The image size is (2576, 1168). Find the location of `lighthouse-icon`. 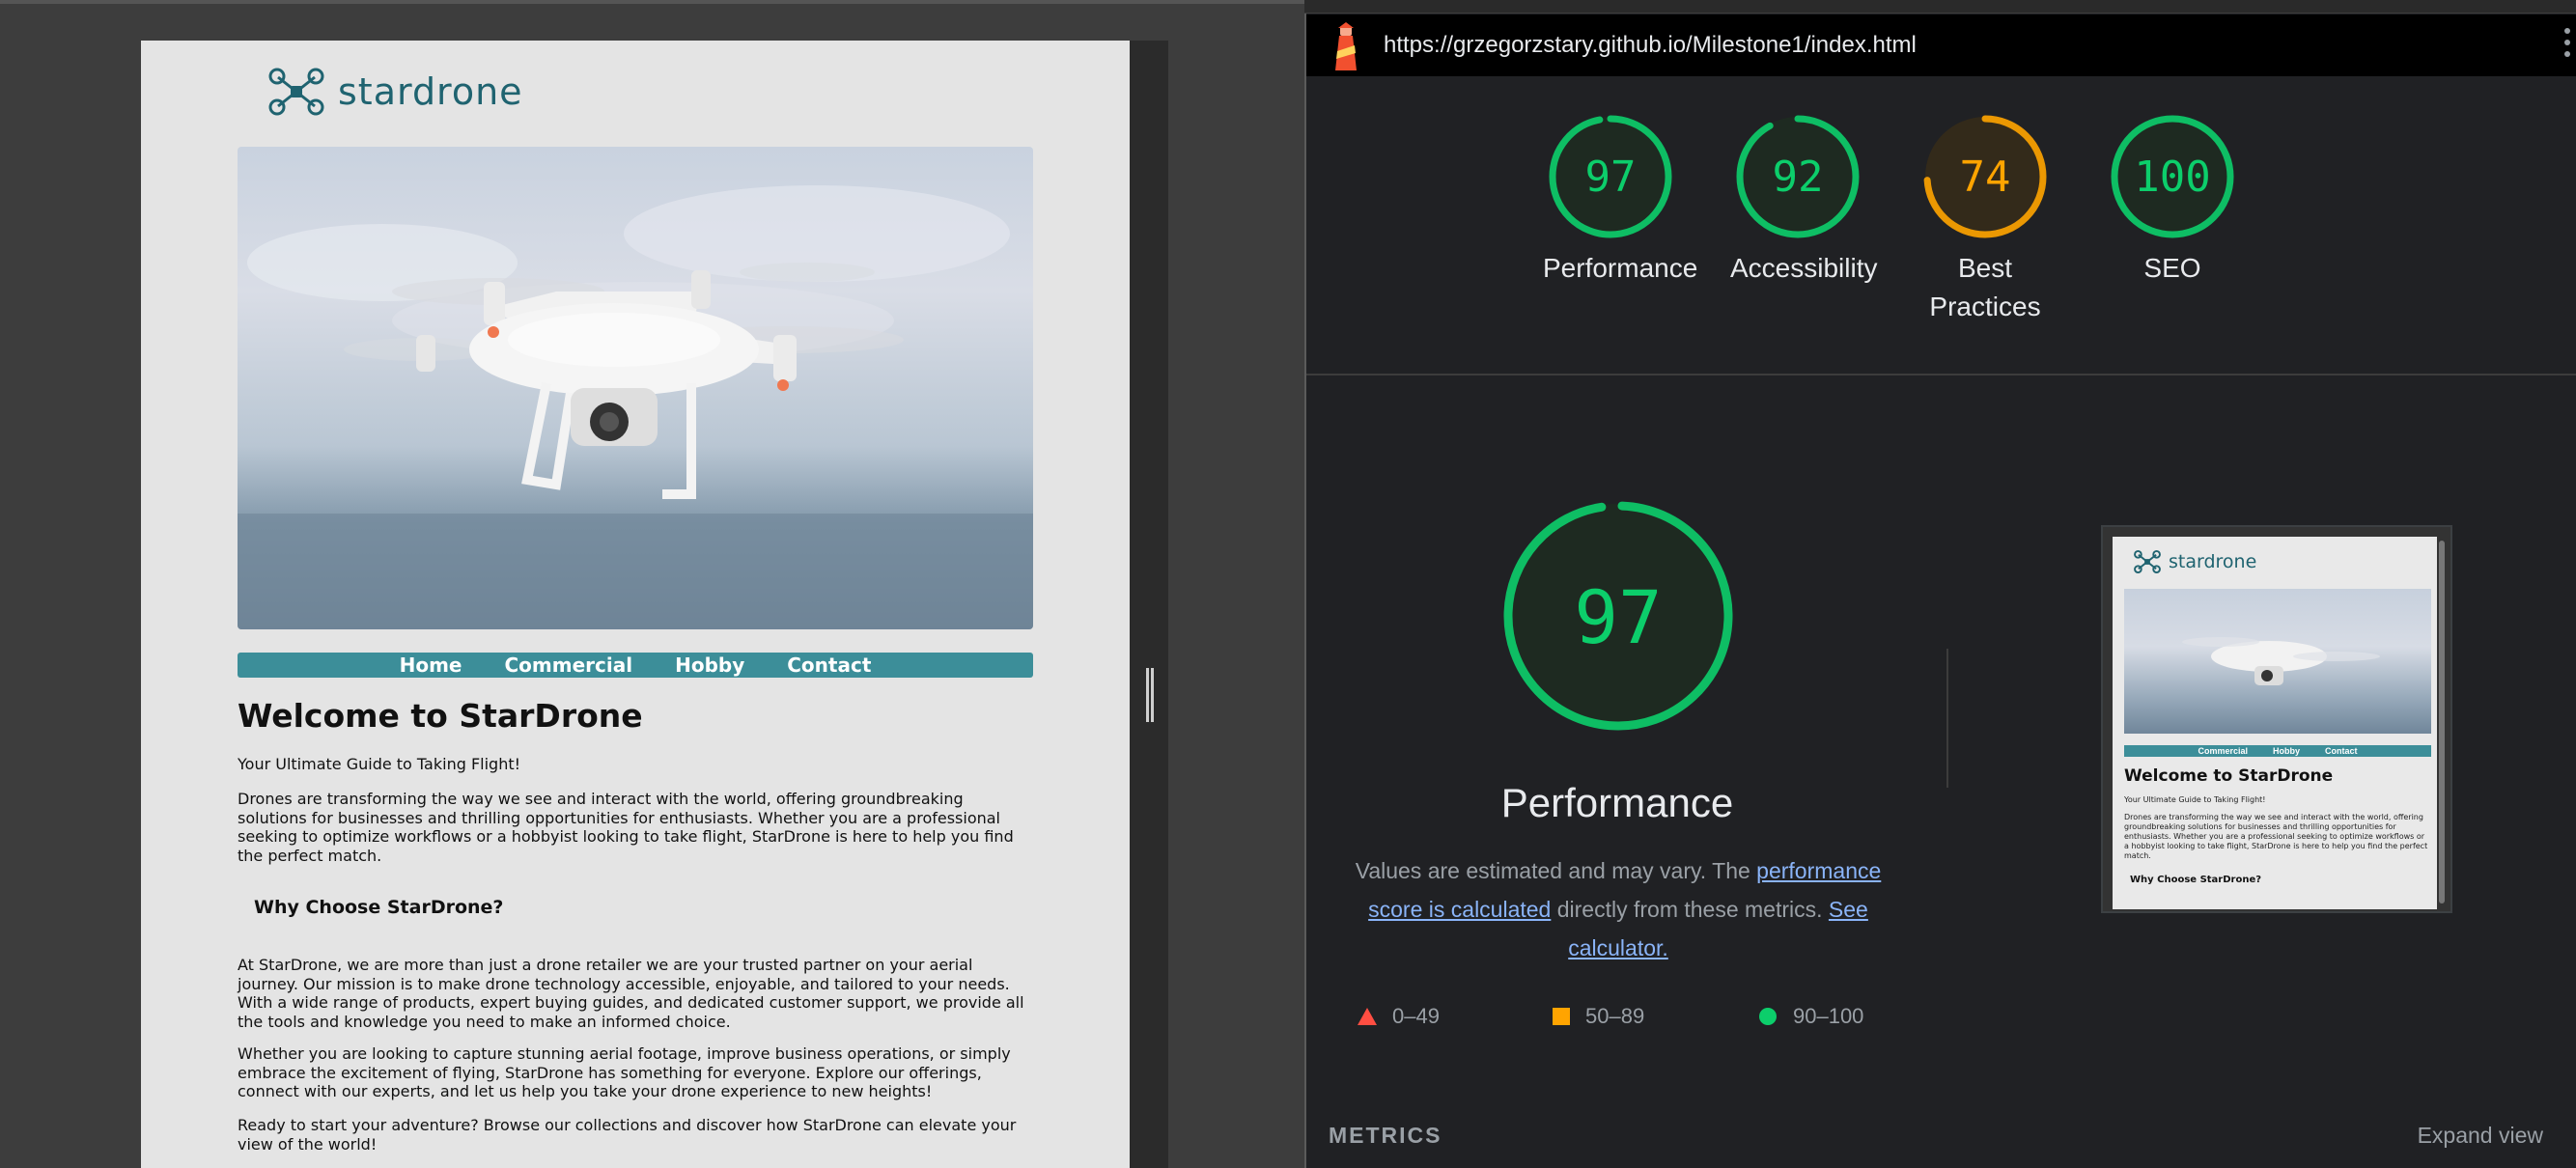

lighthouse-icon is located at coordinates (1346, 46).